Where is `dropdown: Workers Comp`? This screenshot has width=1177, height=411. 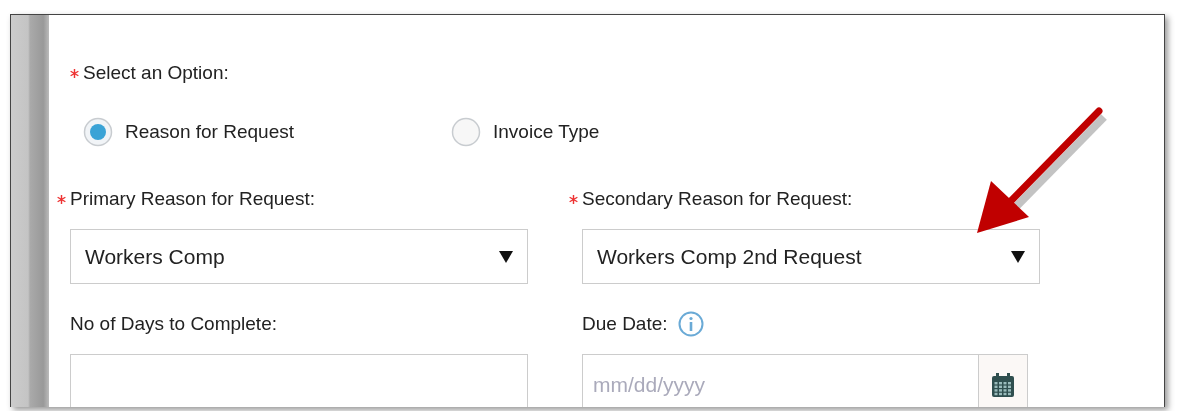 dropdown: Workers Comp is located at coordinates (299, 256).